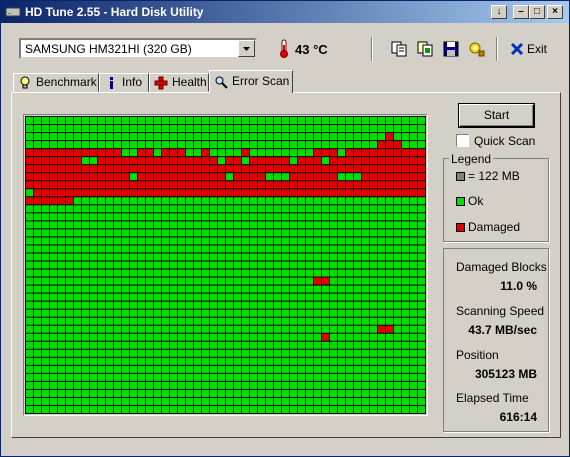 The image size is (570, 457). What do you see at coordinates (124, 82) in the screenshot?
I see `tab-info: Info` at bounding box center [124, 82].